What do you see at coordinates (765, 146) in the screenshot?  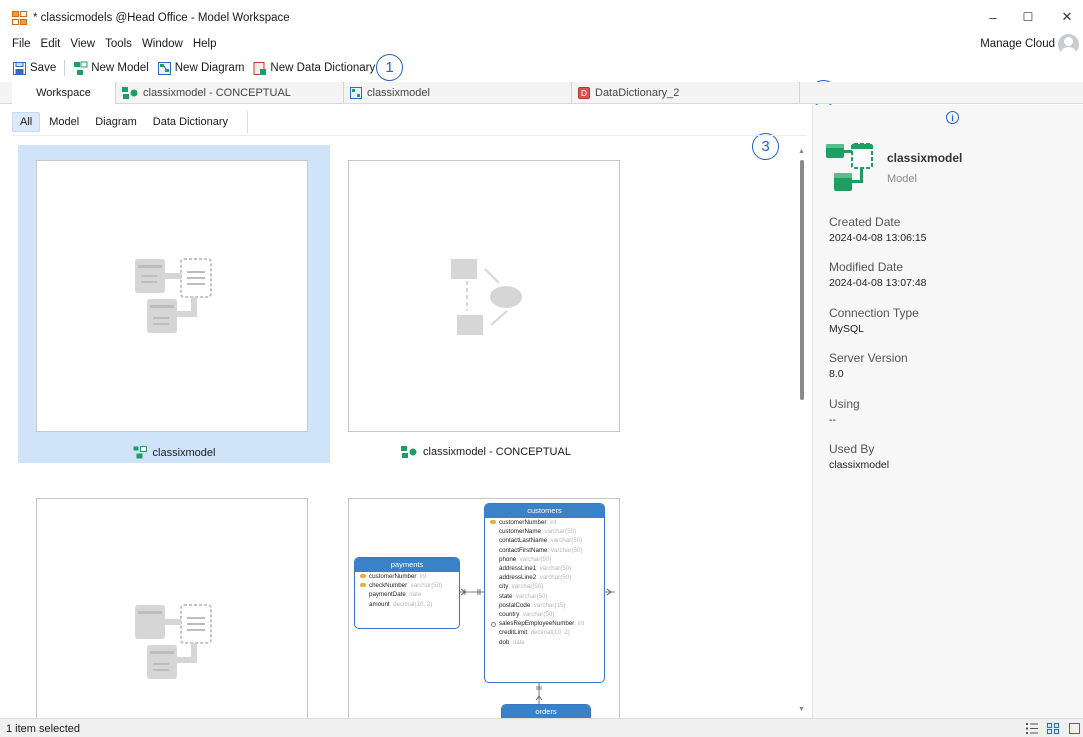 I see `callout-3: 3` at bounding box center [765, 146].